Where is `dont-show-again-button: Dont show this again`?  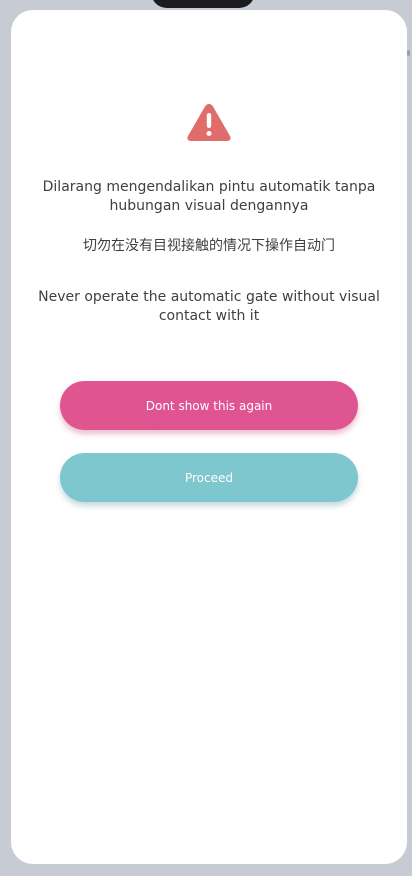
dont-show-again-button: Dont show this again is located at coordinates (209, 405).